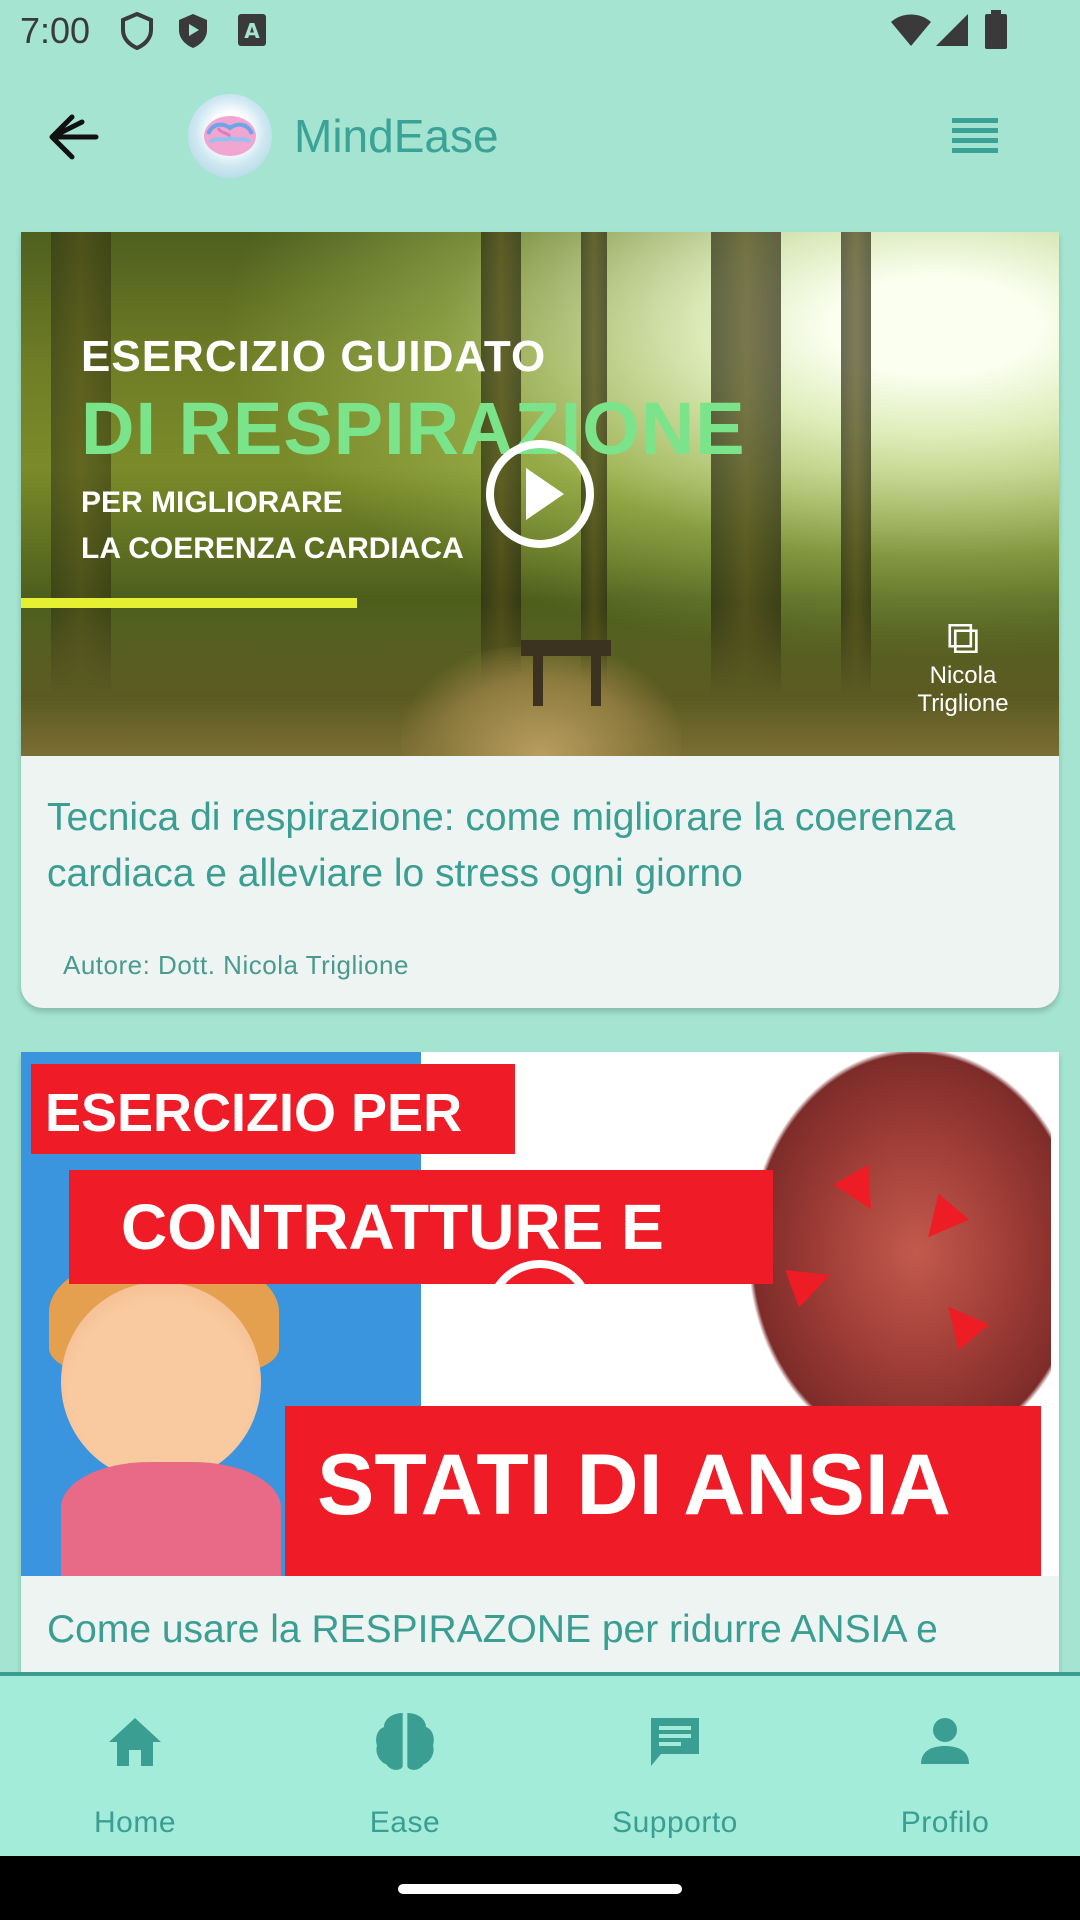  I want to click on svg-text: A, so click(252, 31).